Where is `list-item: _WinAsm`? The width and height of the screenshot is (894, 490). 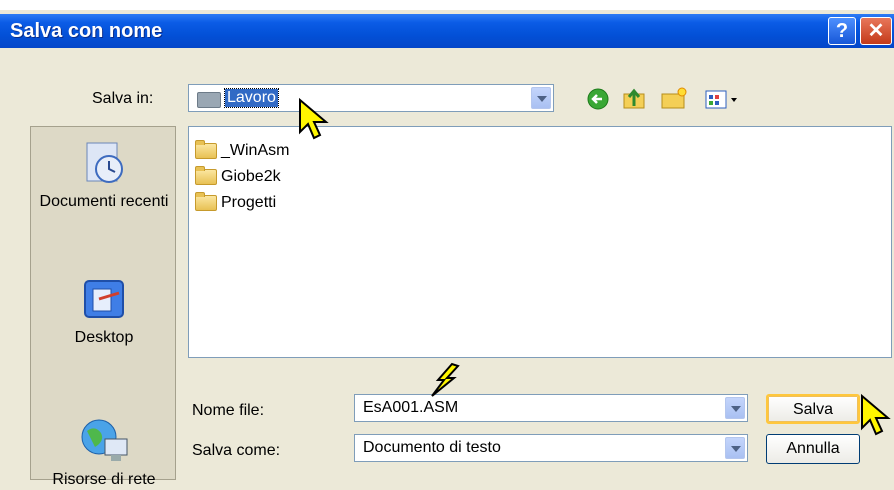 list-item: _WinAsm is located at coordinates (242, 151).